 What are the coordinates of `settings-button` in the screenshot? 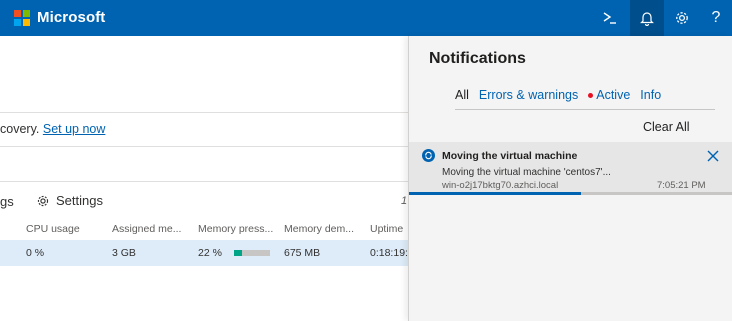 It's located at (682, 18).